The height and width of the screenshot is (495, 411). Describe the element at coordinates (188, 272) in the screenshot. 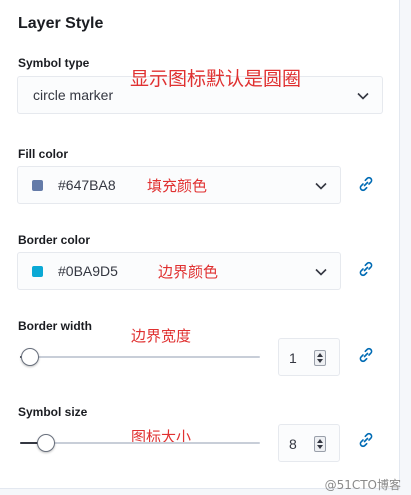

I see `border-color-annotation: 边界颜色` at that location.